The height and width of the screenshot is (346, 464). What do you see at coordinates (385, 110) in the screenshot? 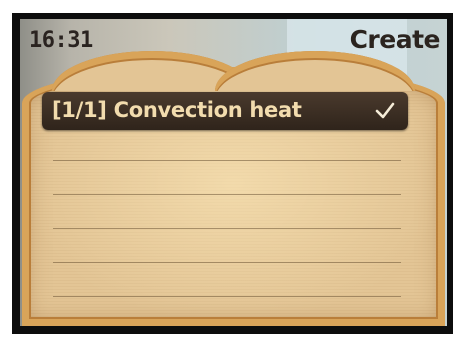
I see `check-icon` at bounding box center [385, 110].